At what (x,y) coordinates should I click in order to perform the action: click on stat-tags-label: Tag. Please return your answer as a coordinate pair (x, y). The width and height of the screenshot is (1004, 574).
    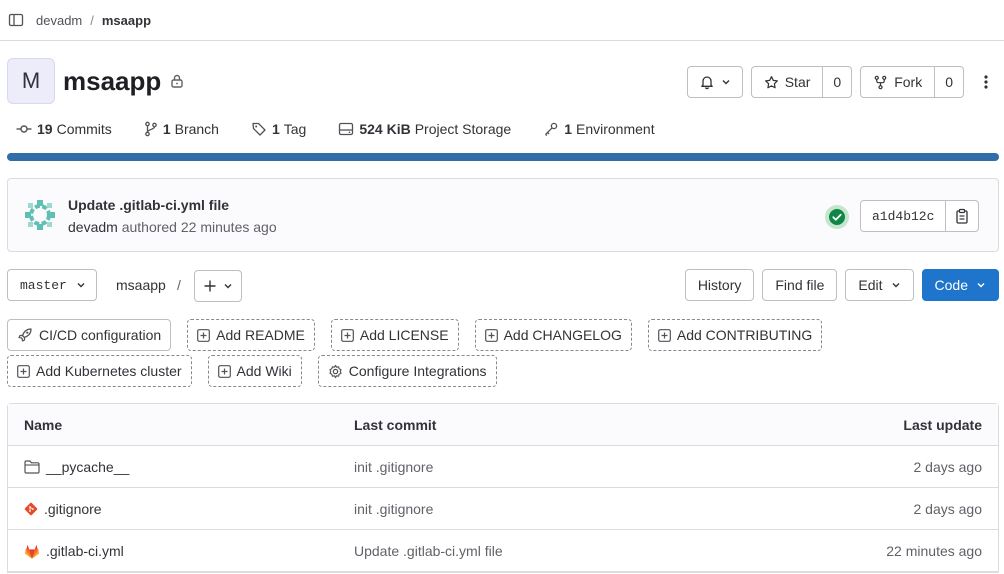
    Looking at the image, I should click on (295, 129).